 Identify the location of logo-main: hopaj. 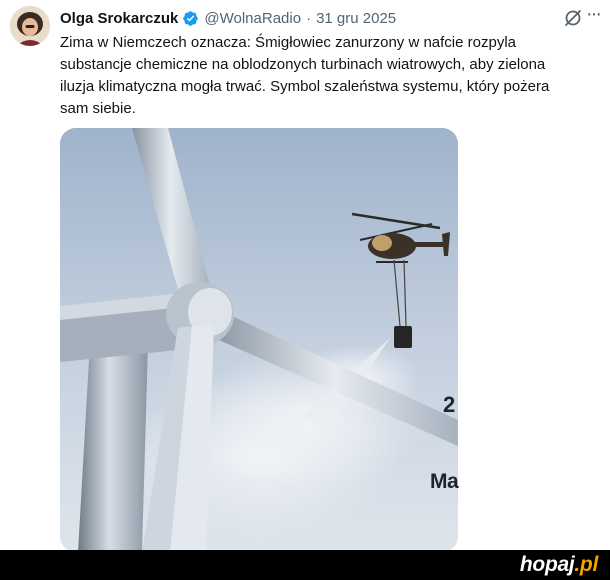
(547, 564).